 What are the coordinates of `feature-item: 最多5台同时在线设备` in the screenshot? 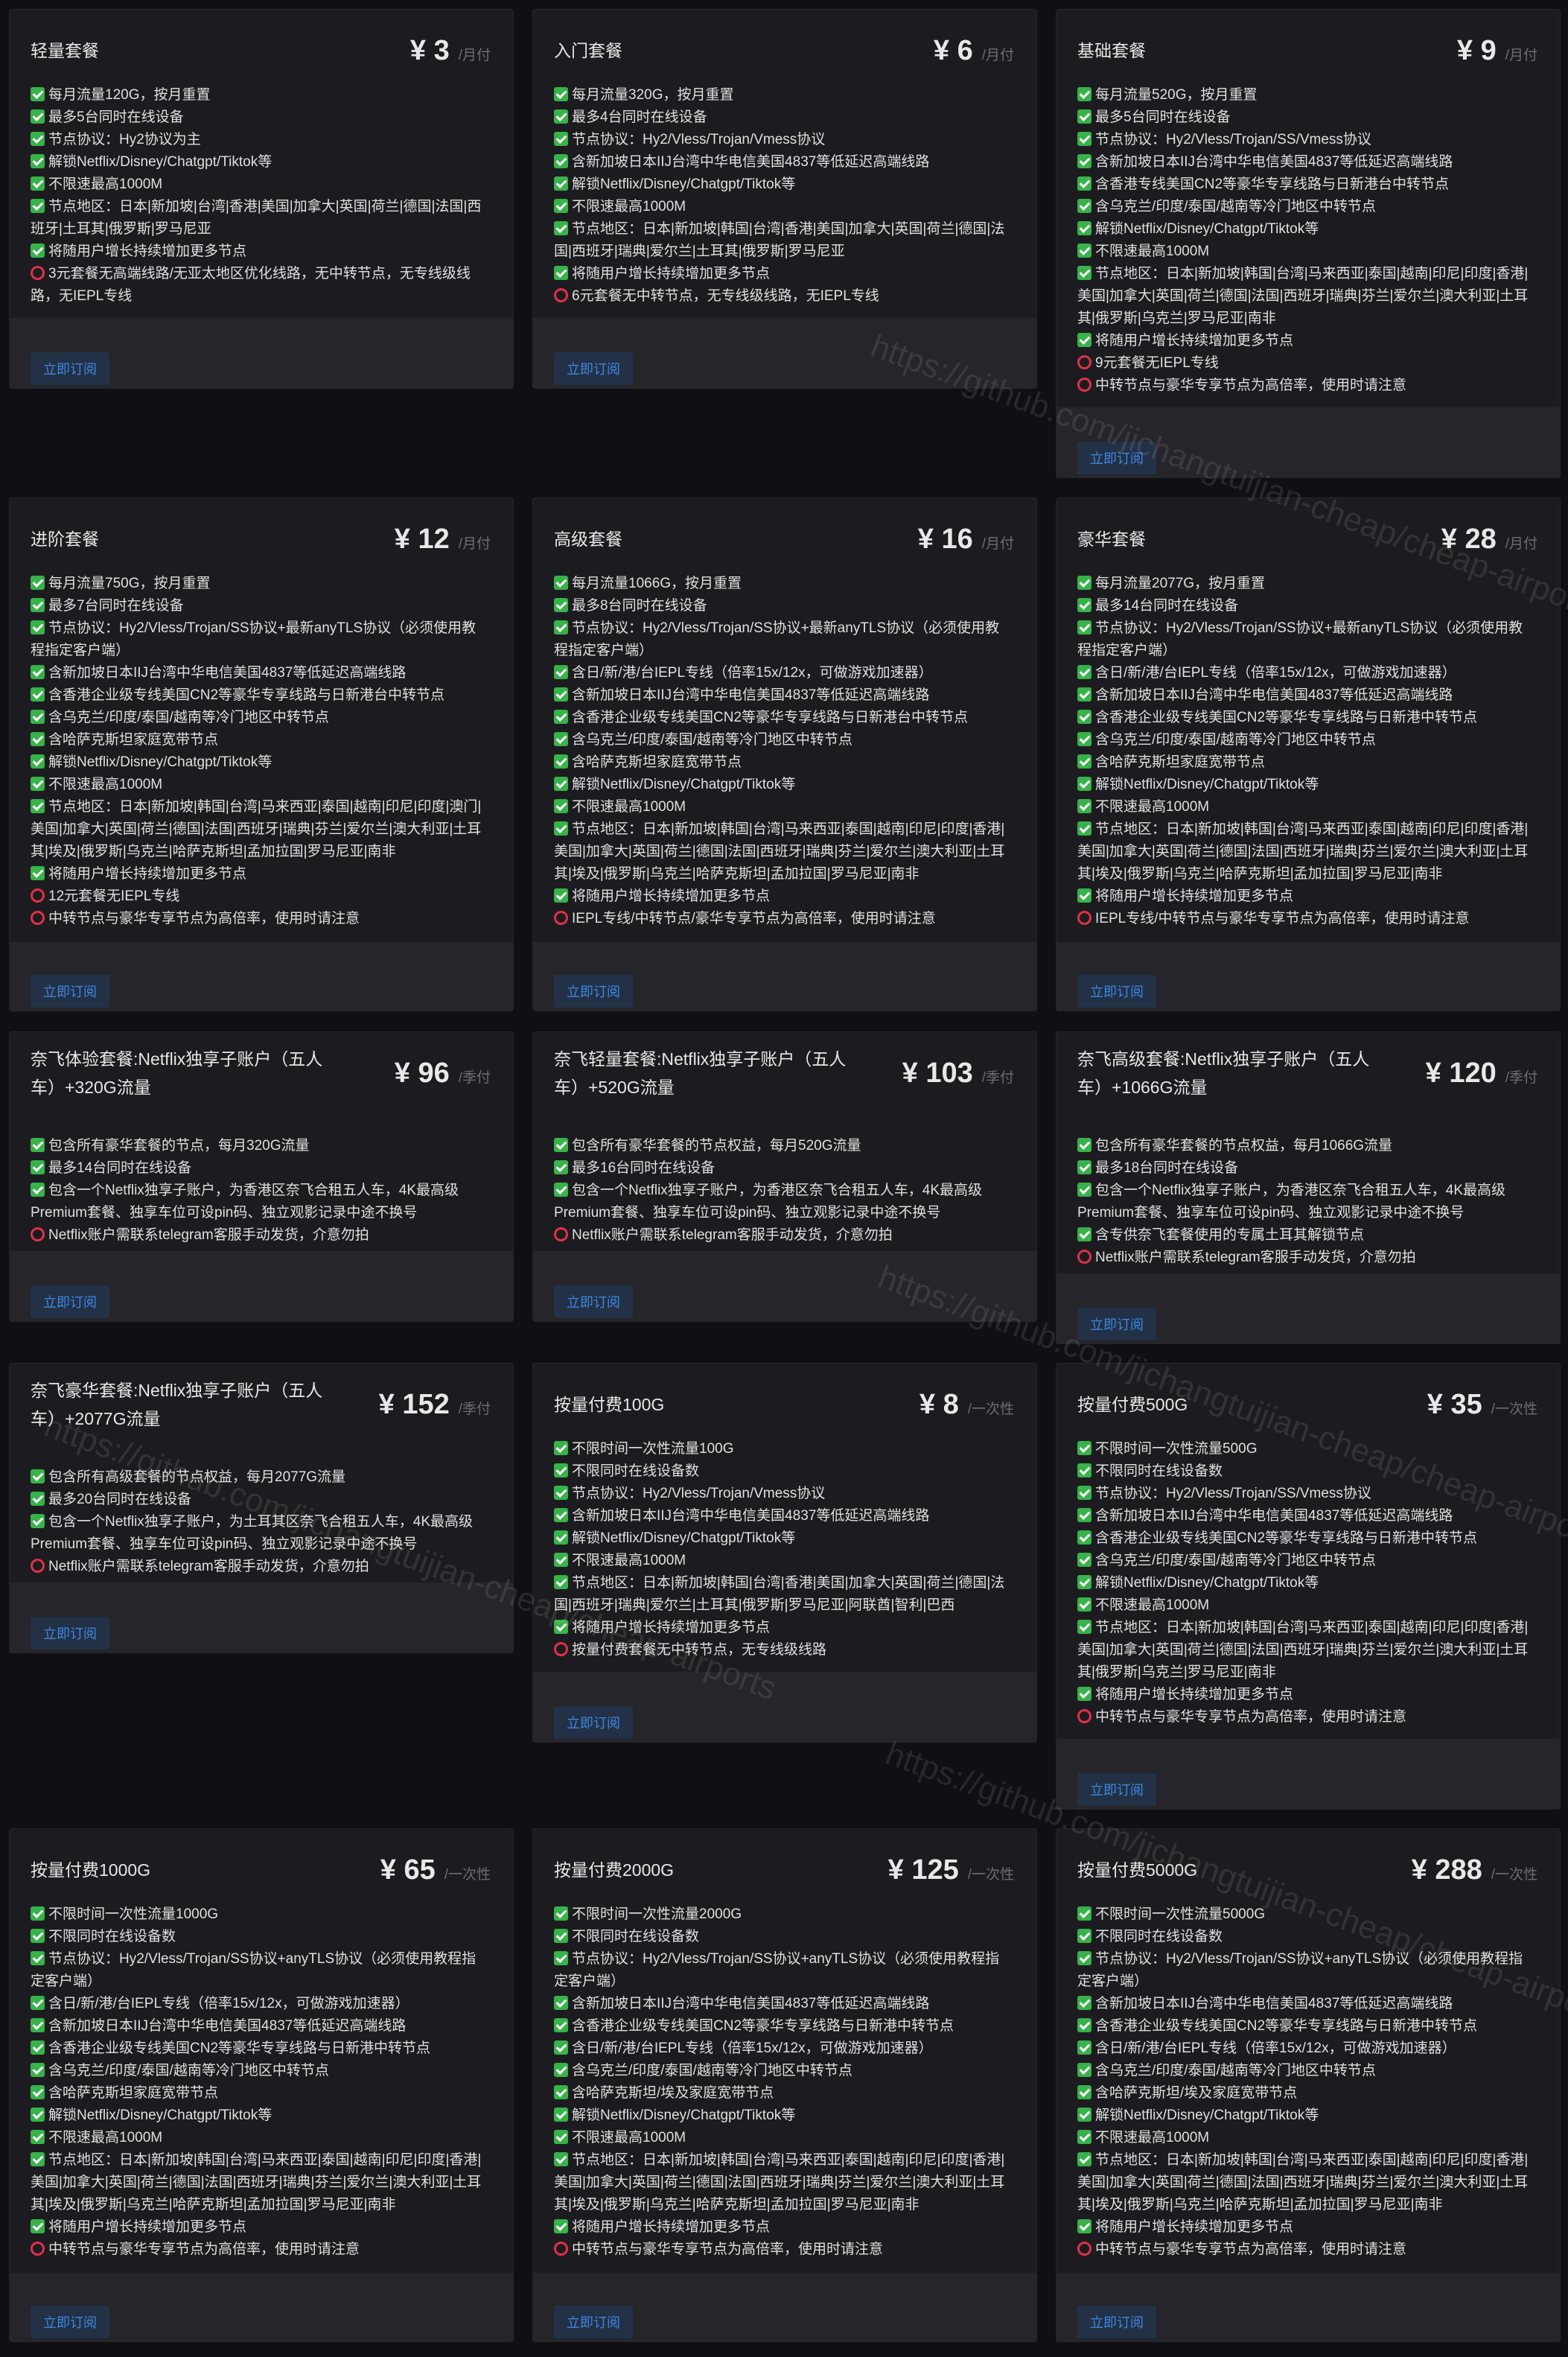 It's located at (1306, 117).